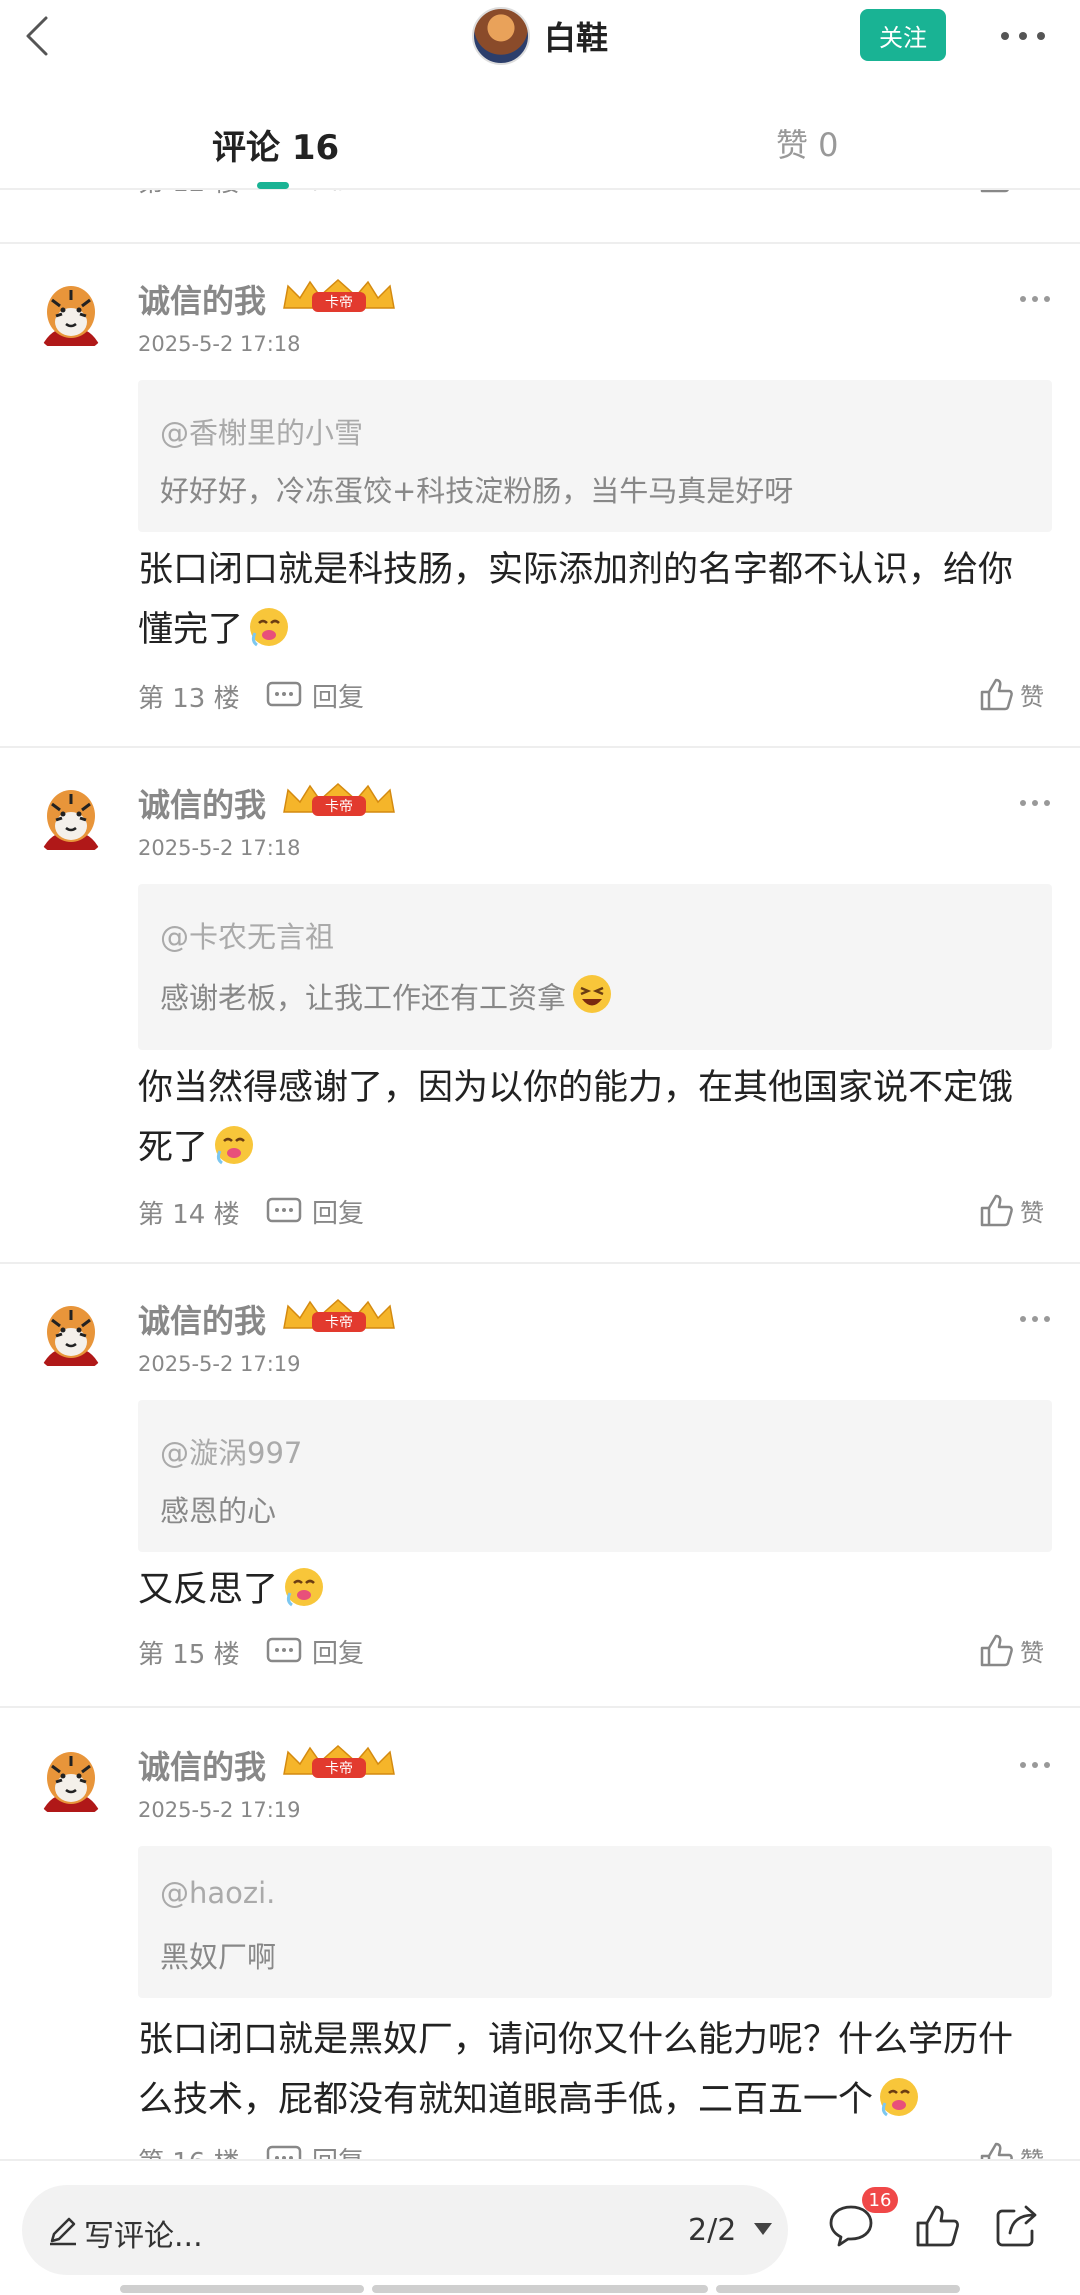 The image size is (1080, 2295). Describe the element at coordinates (262, 433) in the screenshot. I see `quoted-username: @香榭里的小雪` at that location.